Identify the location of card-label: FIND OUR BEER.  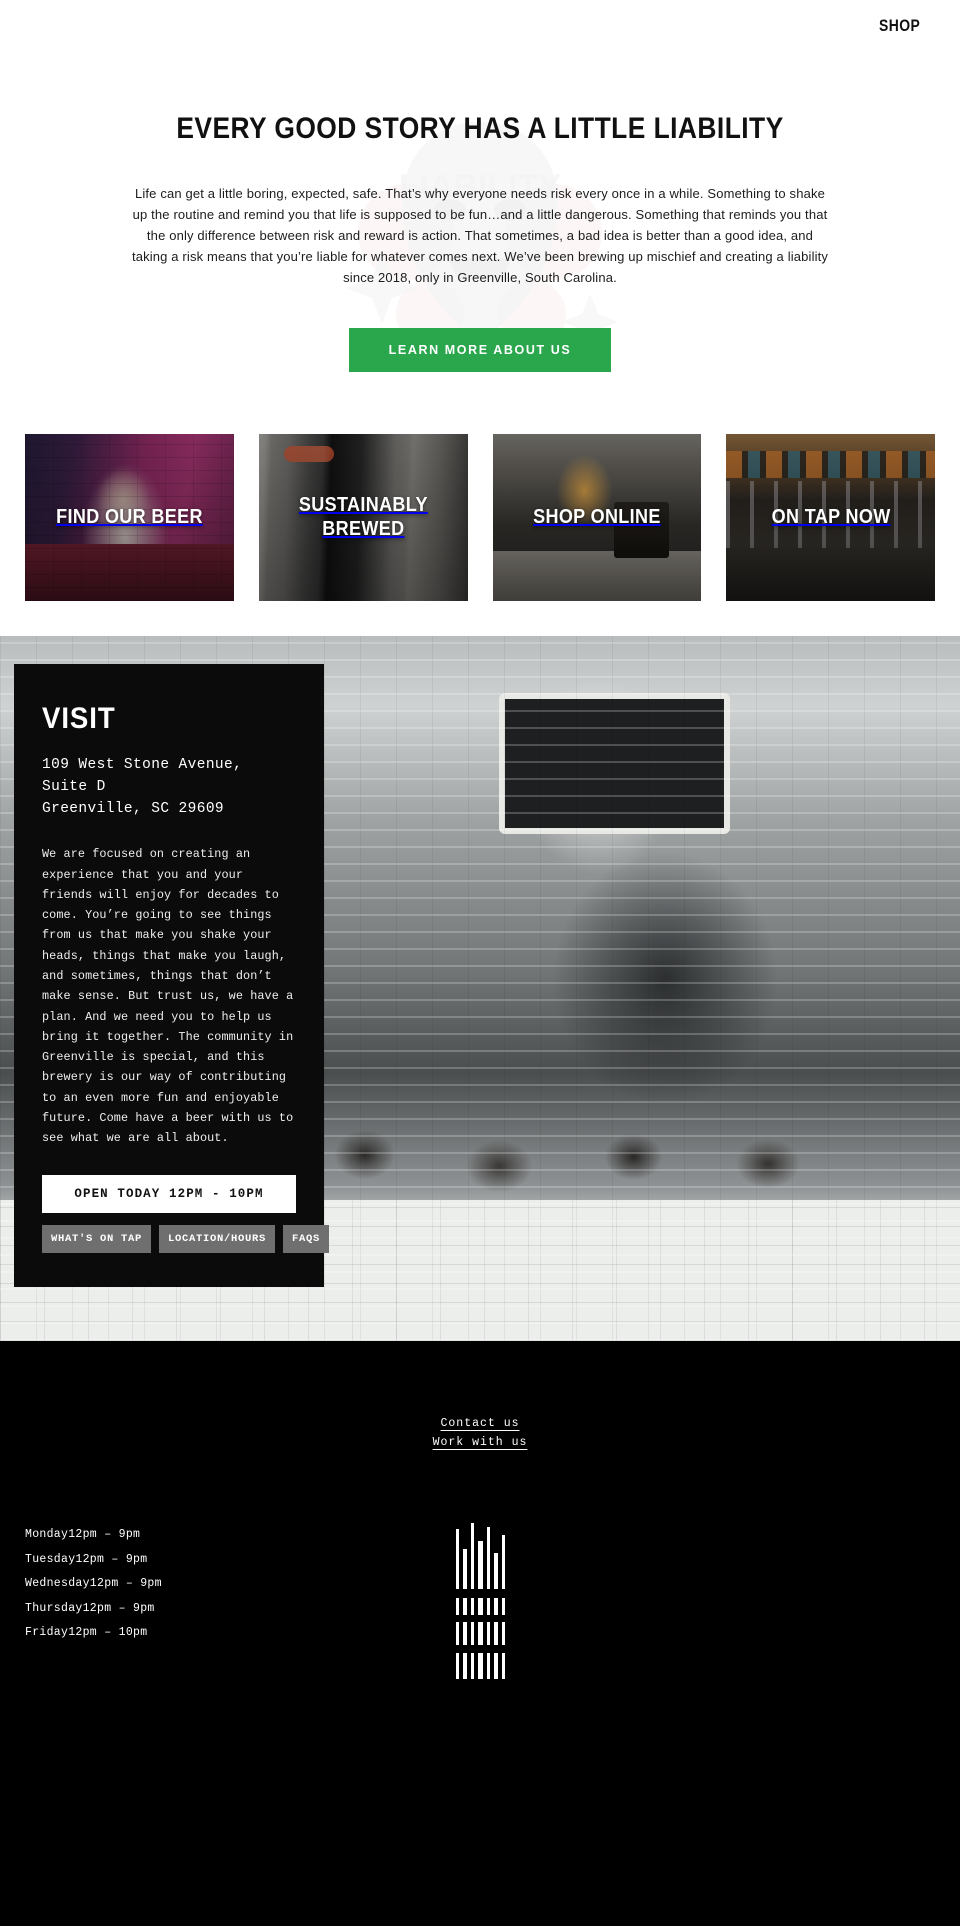
(129, 516).